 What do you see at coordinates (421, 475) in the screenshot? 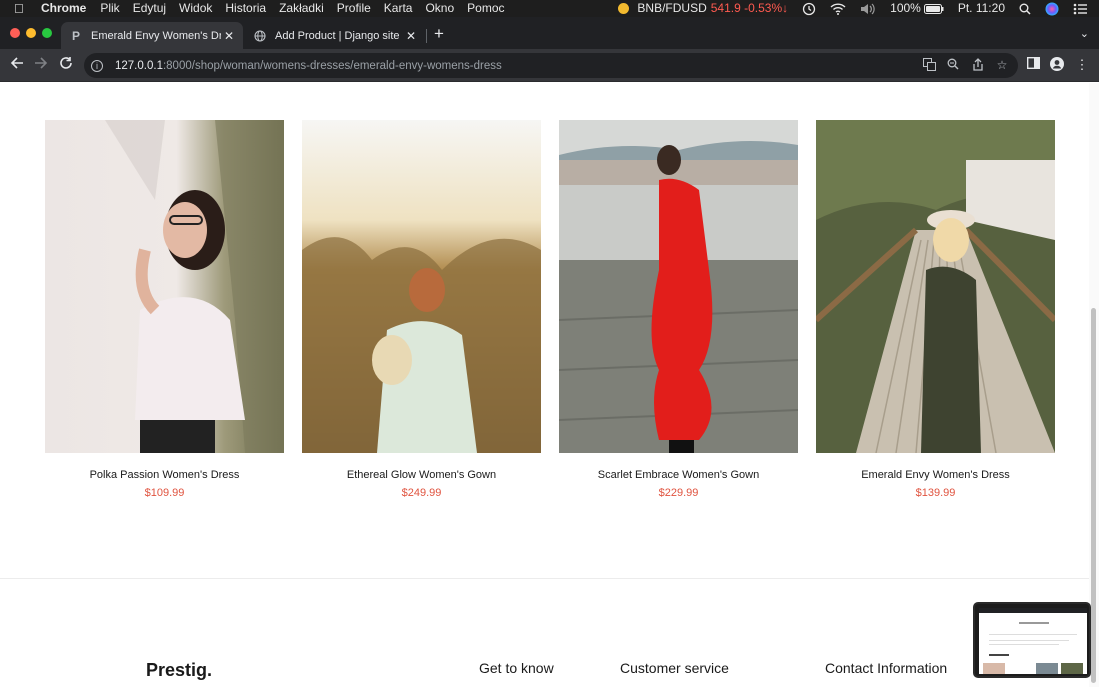
I see `product-name: Ethereal Glow Women's Gown` at bounding box center [421, 475].